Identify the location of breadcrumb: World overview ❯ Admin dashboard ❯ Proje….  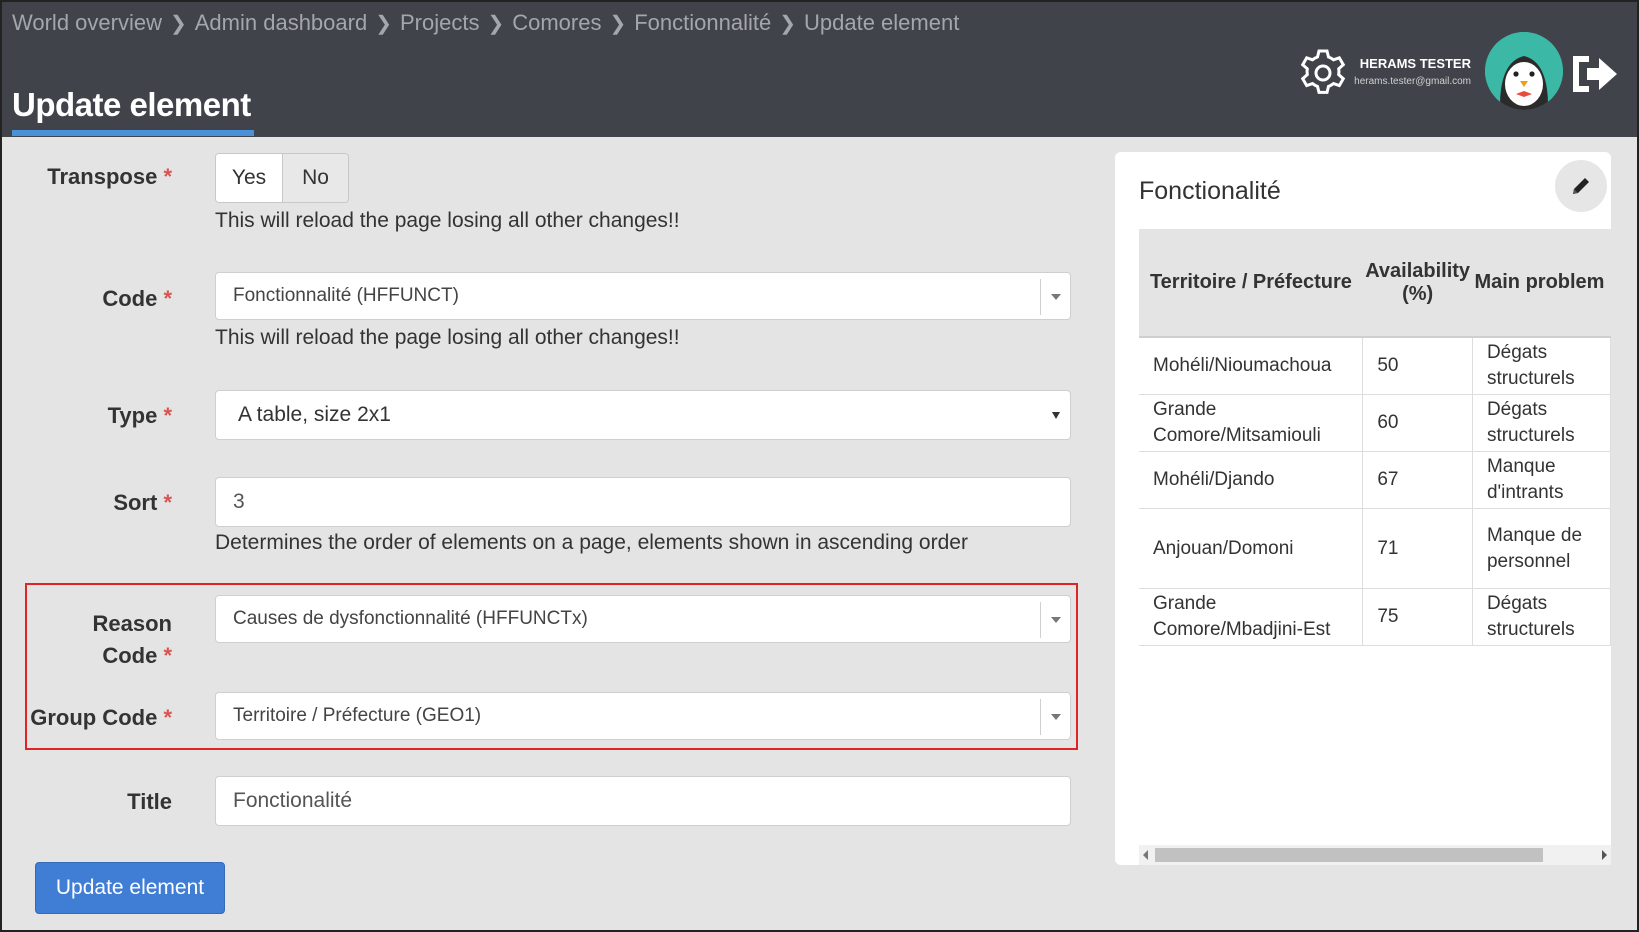
(485, 23).